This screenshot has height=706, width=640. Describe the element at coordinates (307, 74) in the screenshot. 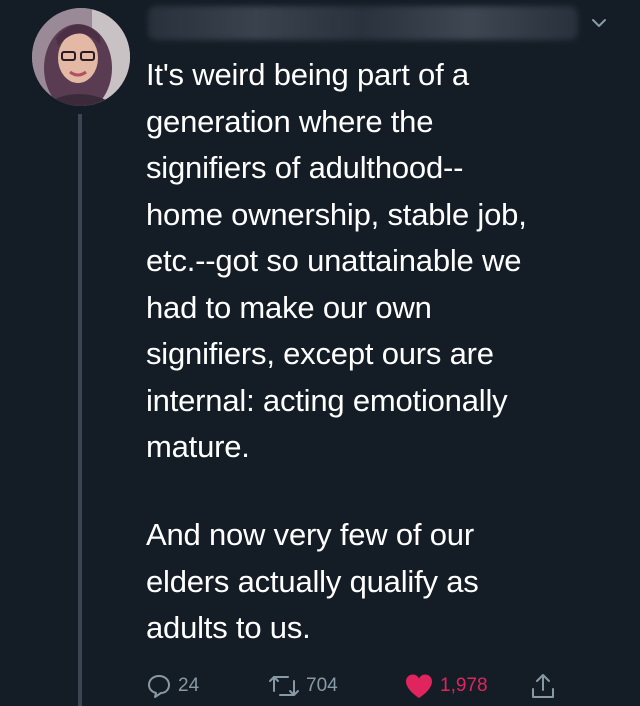

I see `tweet-line: It's weird being part of a` at that location.